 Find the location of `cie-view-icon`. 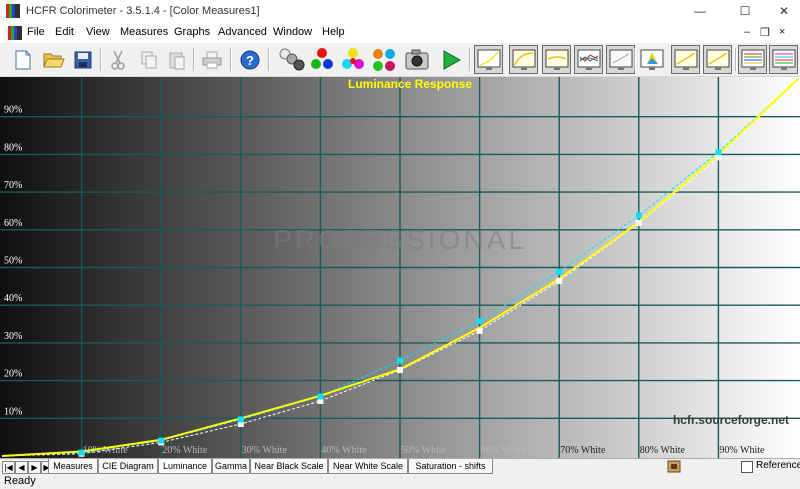

cie-view-icon is located at coordinates (620, 59).